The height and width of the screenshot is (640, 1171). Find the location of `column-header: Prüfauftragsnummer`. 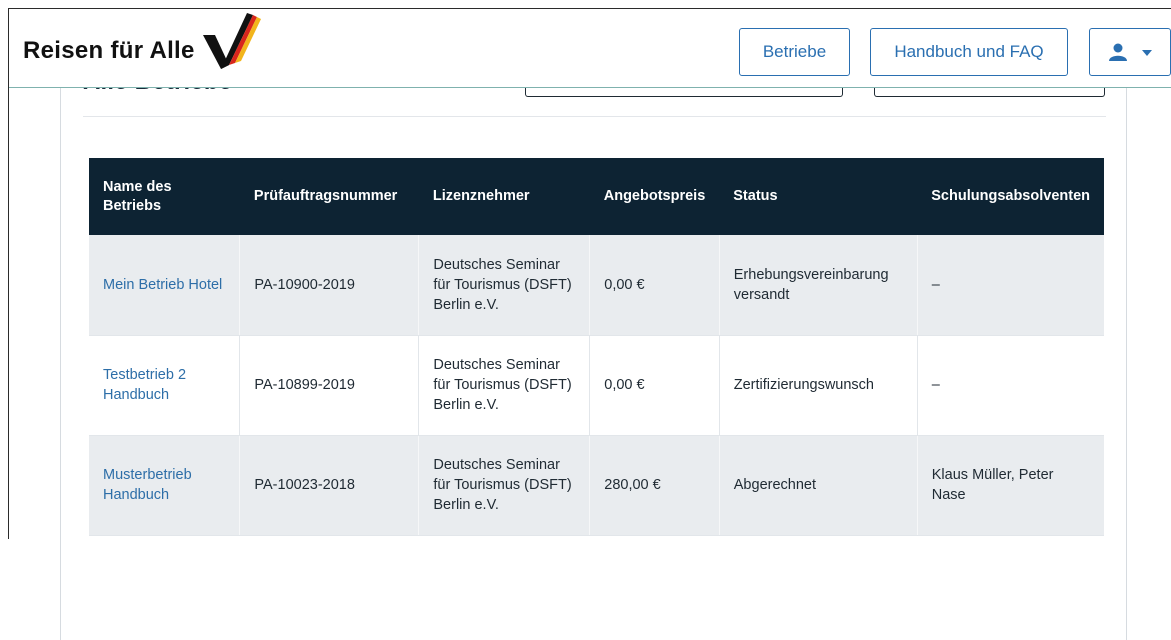

column-header: Prüfauftragsnummer is located at coordinates (329, 196).